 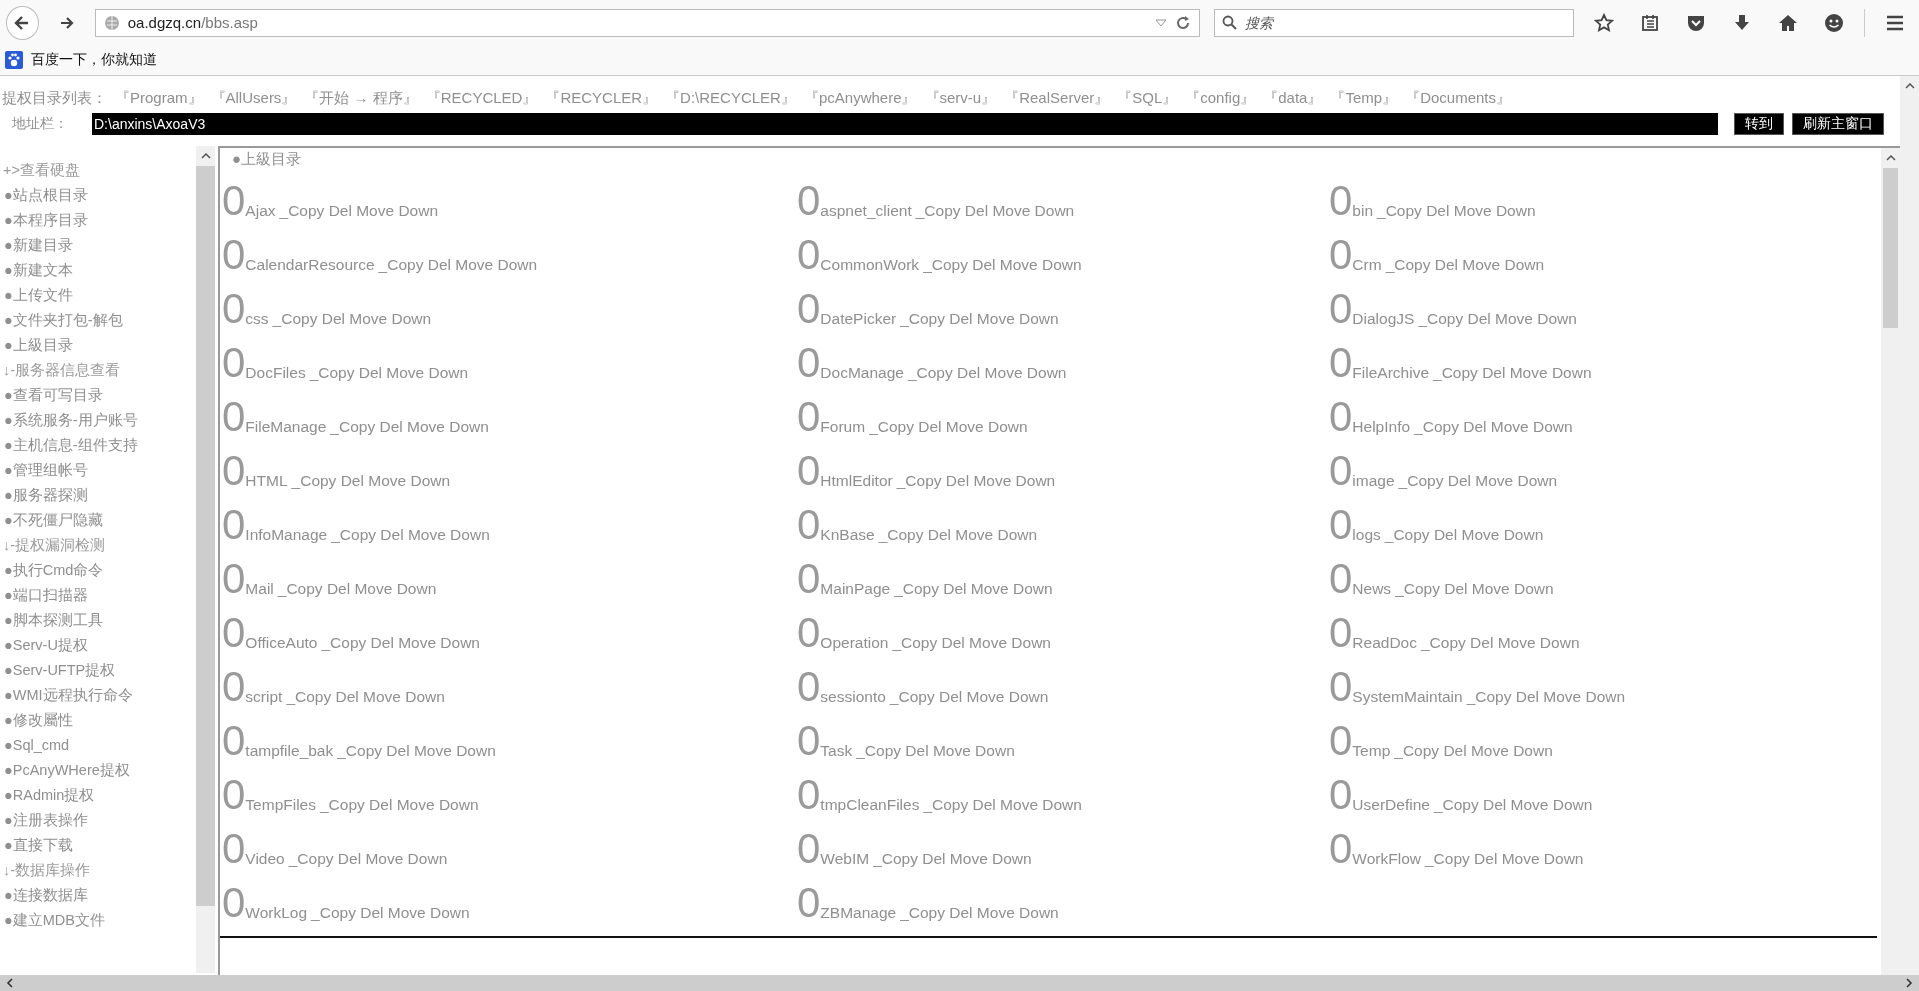 What do you see at coordinates (265, 859) in the screenshot?
I see `folder-link: Video` at bounding box center [265, 859].